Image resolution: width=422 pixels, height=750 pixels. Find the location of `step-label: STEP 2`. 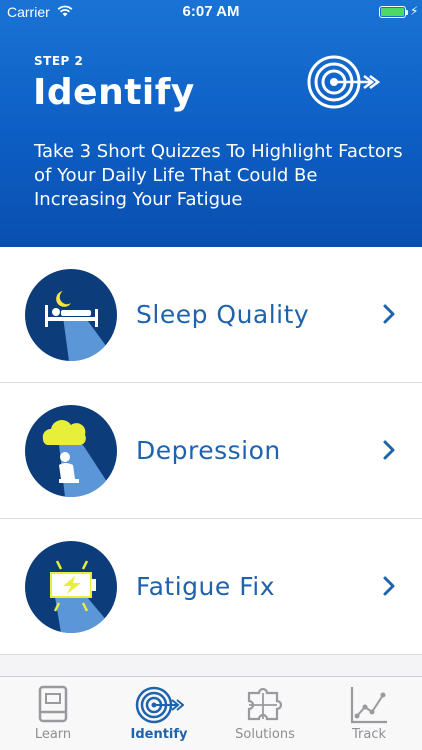

step-label: STEP 2 is located at coordinates (59, 61).